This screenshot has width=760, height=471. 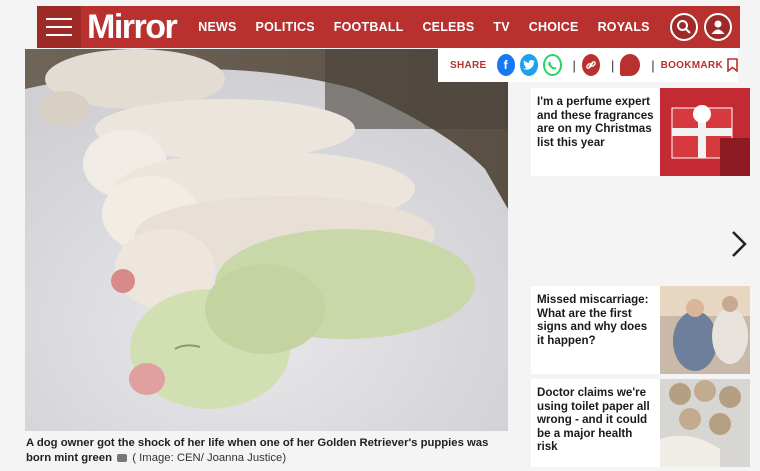 What do you see at coordinates (701, 27) in the screenshot?
I see `header-actions` at bounding box center [701, 27].